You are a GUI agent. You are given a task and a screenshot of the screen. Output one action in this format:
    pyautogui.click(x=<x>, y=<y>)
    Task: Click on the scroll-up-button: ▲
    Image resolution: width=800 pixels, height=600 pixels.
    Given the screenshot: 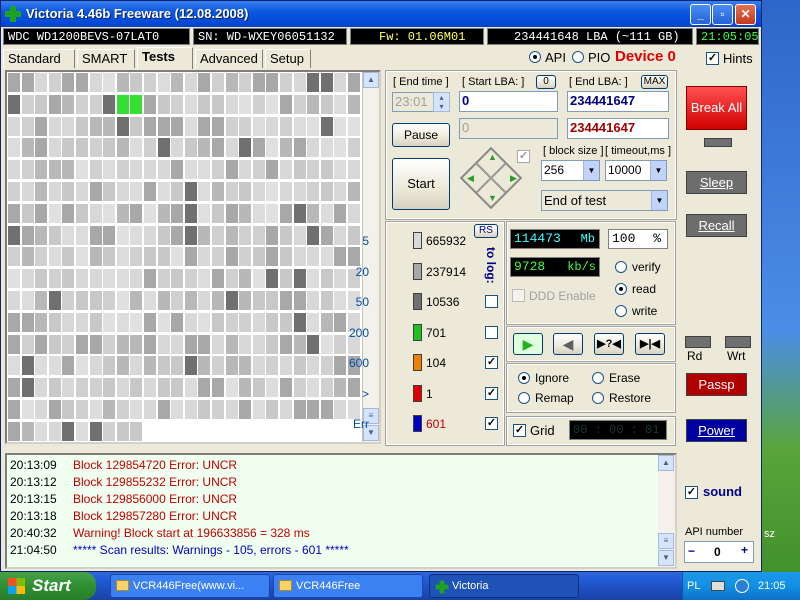 What is the action you would take?
    pyautogui.click(x=371, y=80)
    